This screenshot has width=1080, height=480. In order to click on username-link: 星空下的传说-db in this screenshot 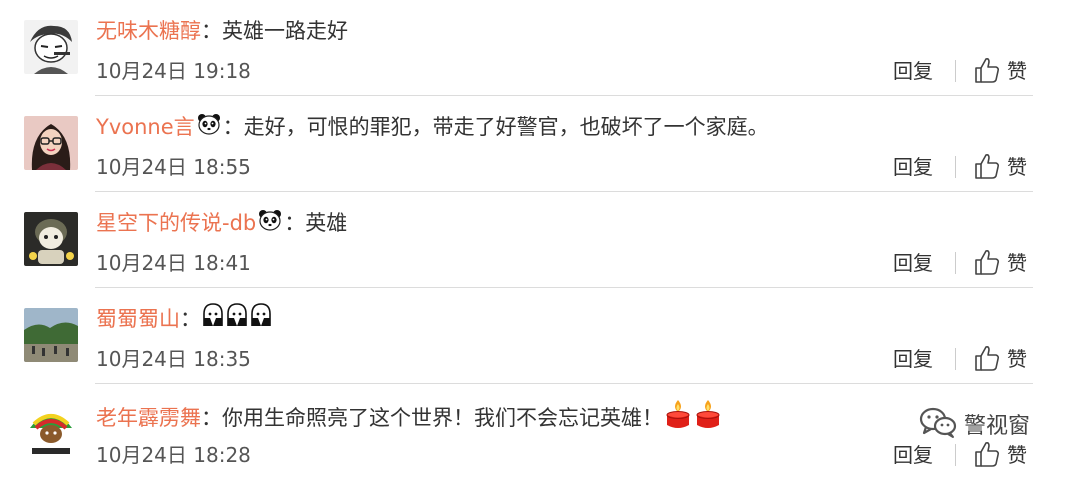, I will do `click(176, 223)`.